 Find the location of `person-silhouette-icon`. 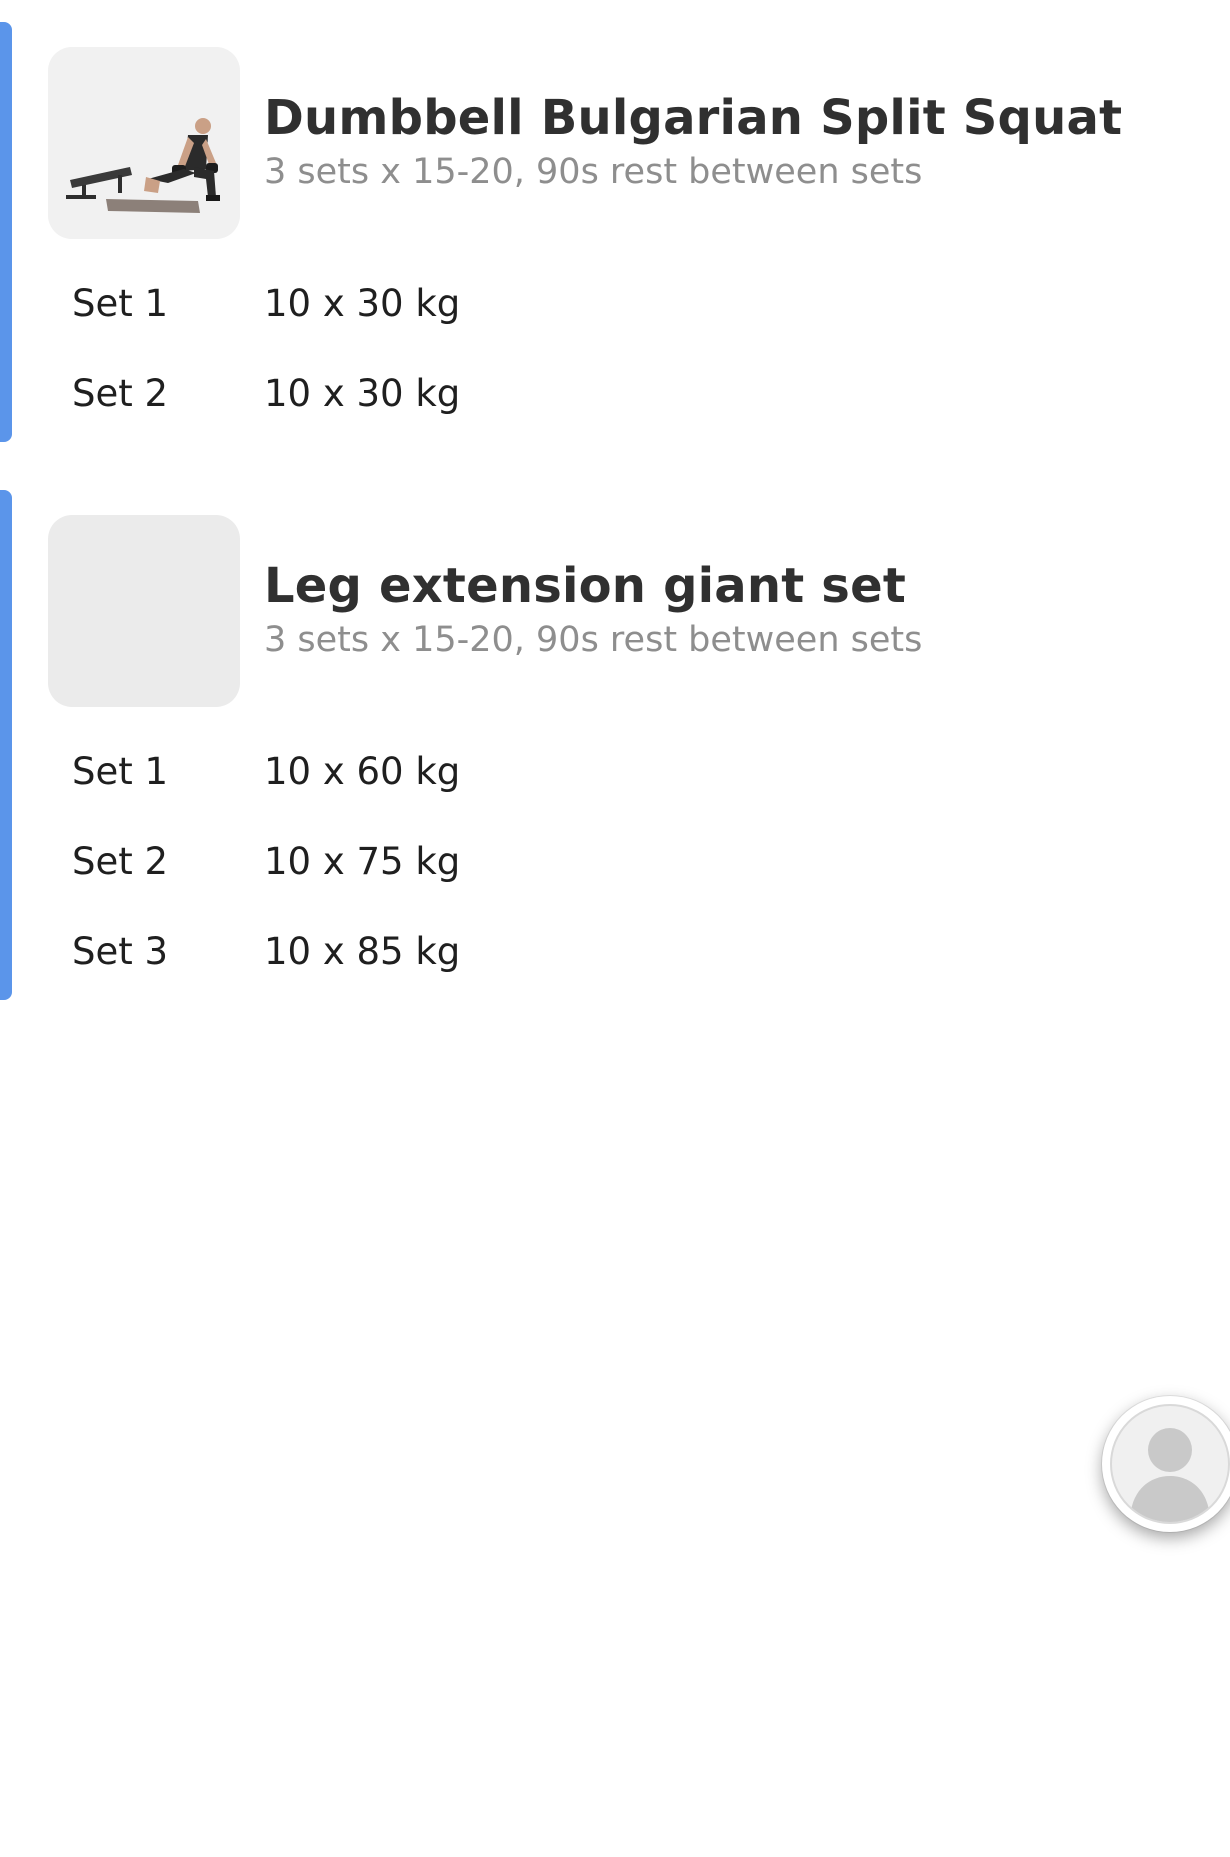

person-silhouette-icon is located at coordinates (1170, 1475).